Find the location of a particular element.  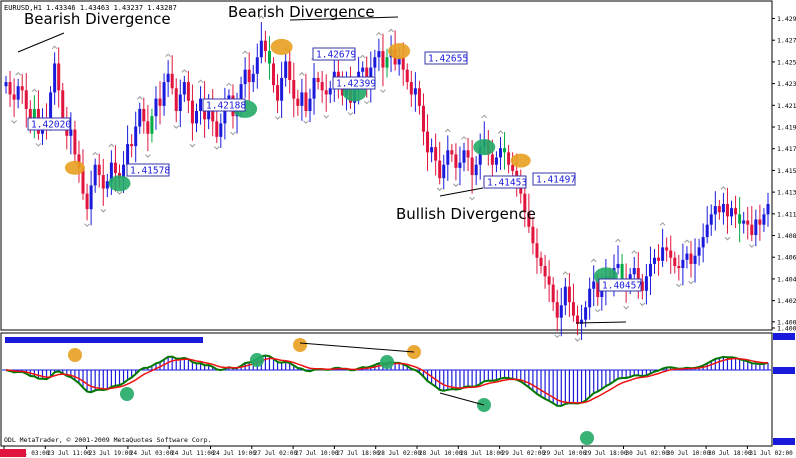

time-tick-label: 30 Jul 10:00 is located at coordinates (689, 453).